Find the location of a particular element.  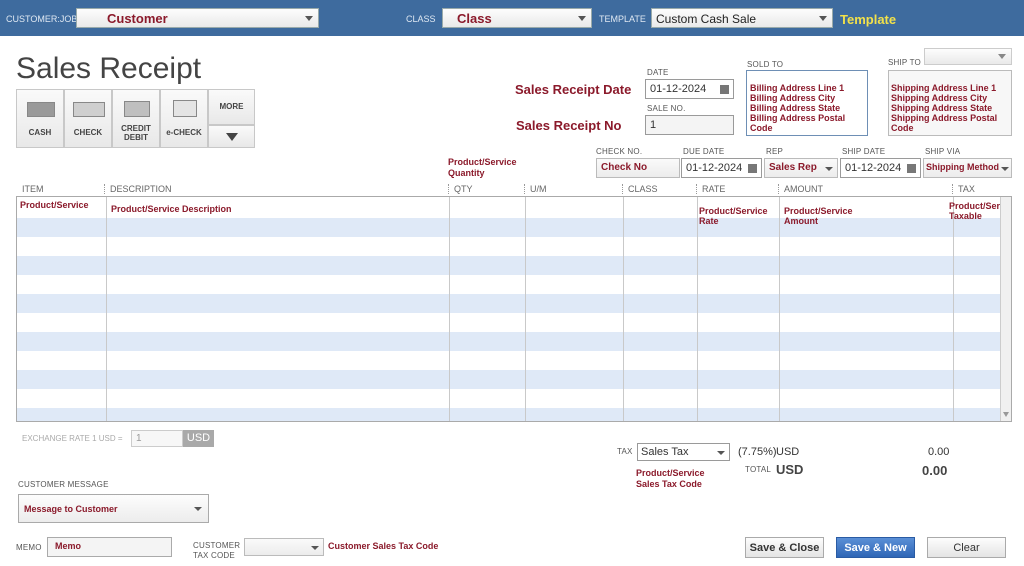

row-rate: Product/Service Rate is located at coordinates (738, 216).